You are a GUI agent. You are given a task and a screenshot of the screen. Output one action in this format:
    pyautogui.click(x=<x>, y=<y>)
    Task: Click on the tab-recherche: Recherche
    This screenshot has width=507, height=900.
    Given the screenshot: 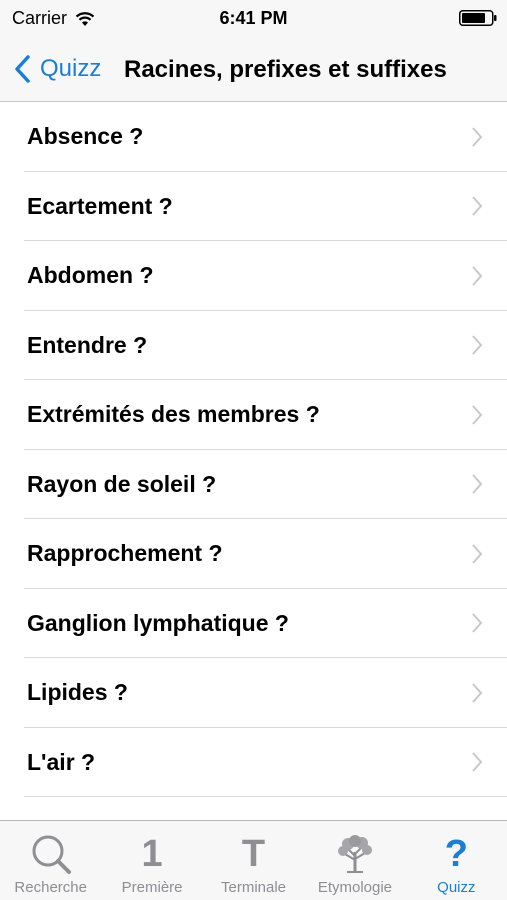 What is the action you would take?
    pyautogui.click(x=50, y=860)
    